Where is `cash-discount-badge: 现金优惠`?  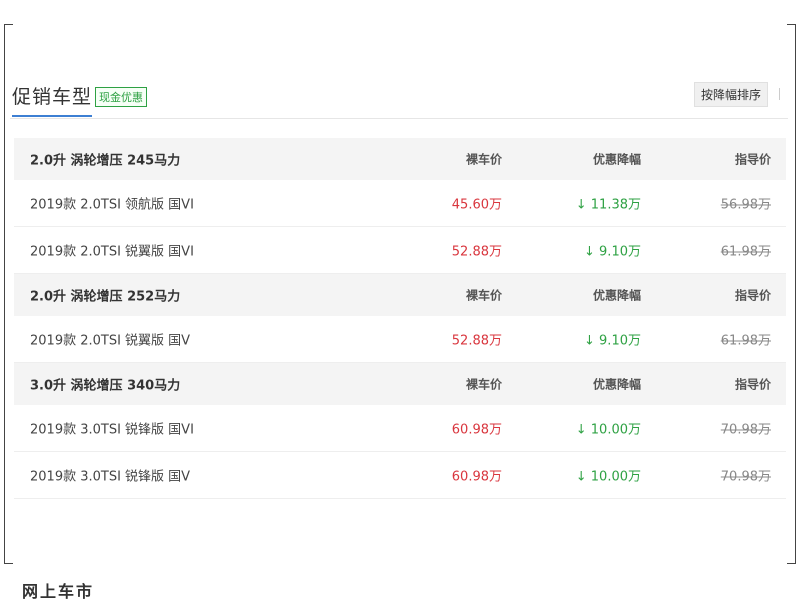 cash-discount-badge: 现金优惠 is located at coordinates (121, 97).